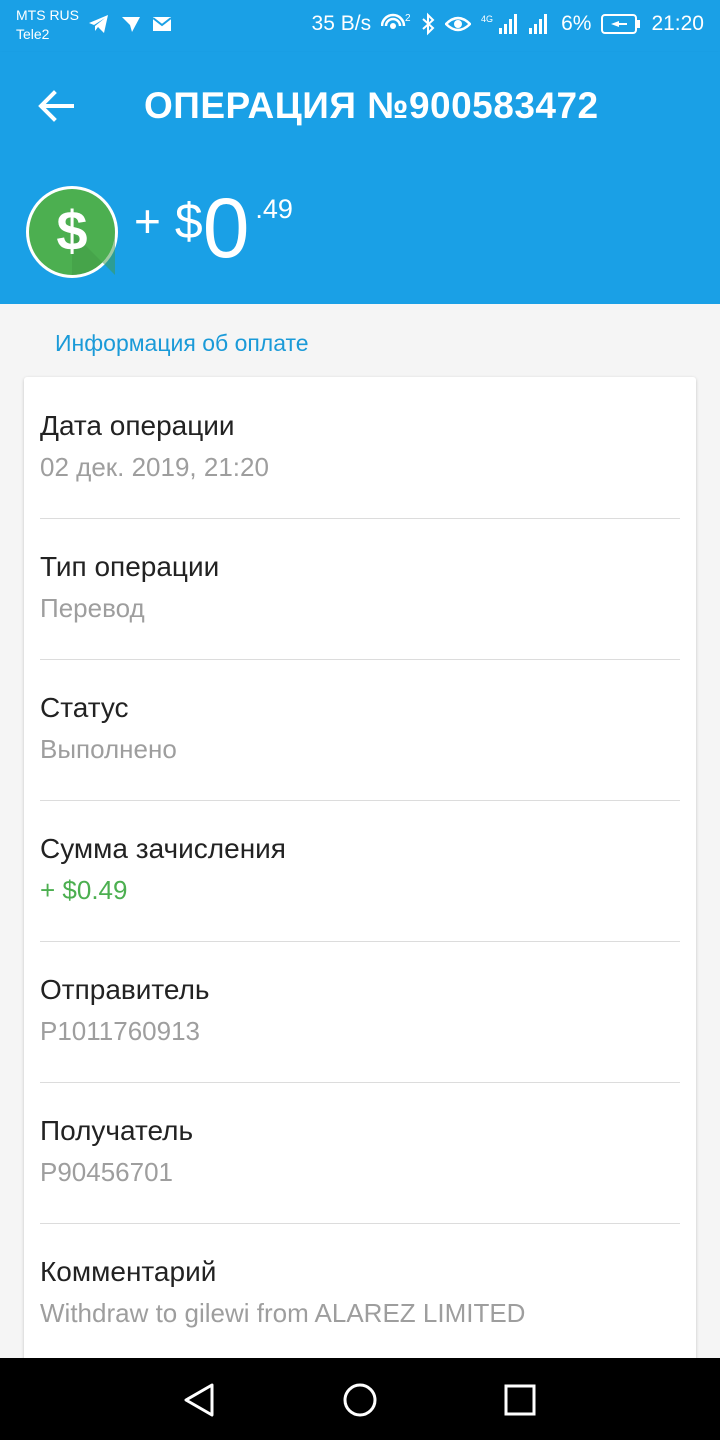  Describe the element at coordinates (371, 105) in the screenshot. I see `page-title: ОПЕРАЦИЯ №900583472` at that location.